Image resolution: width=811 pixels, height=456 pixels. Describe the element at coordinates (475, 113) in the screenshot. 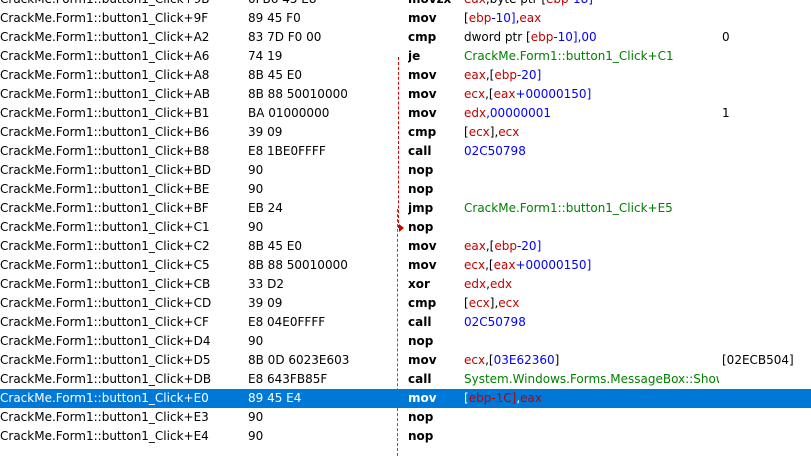

I see `operand-token: edx` at that location.